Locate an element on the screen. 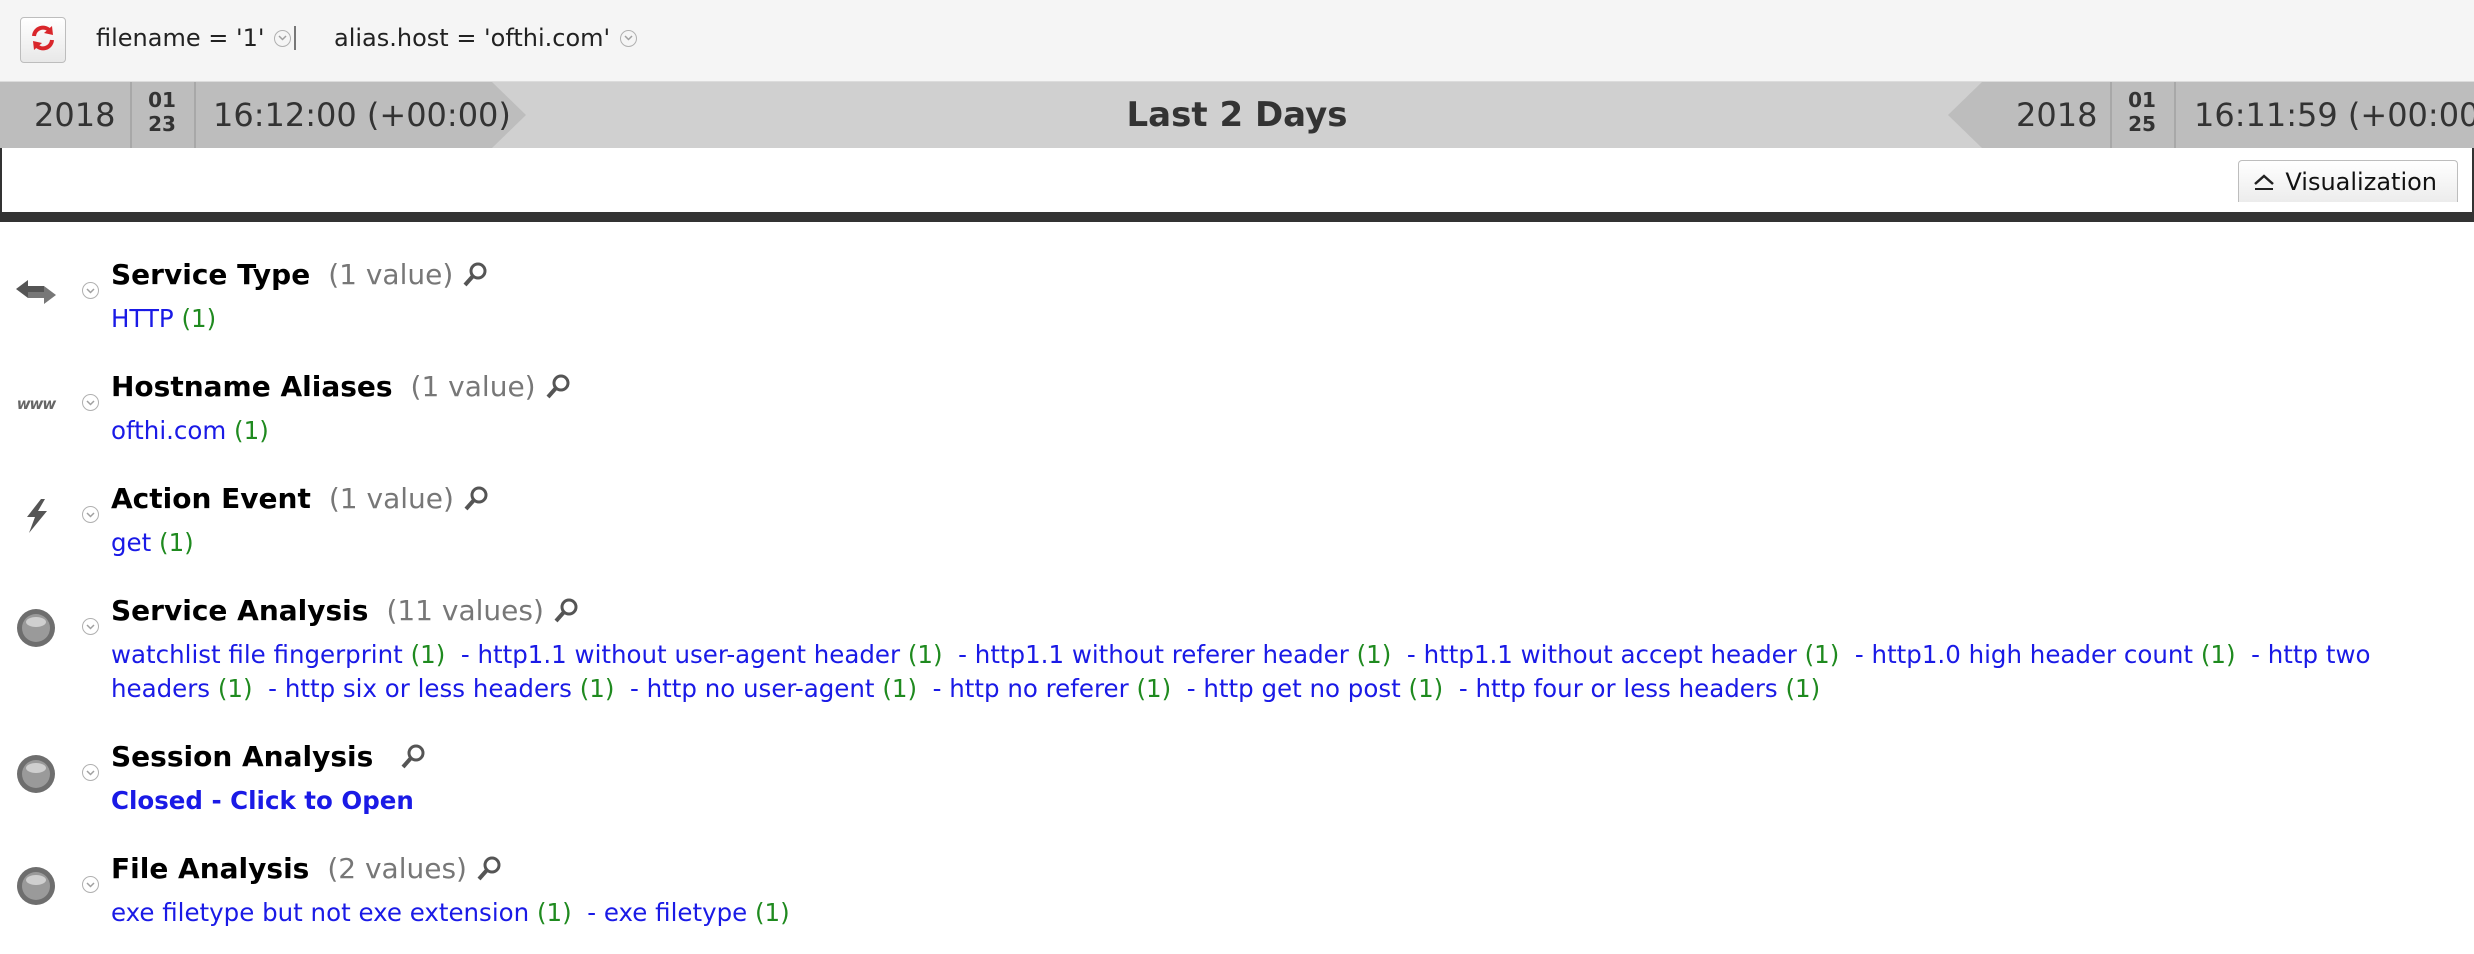 This screenshot has height=954, width=2474. field-title: File Analysis (2 values) is located at coordinates (307, 868).